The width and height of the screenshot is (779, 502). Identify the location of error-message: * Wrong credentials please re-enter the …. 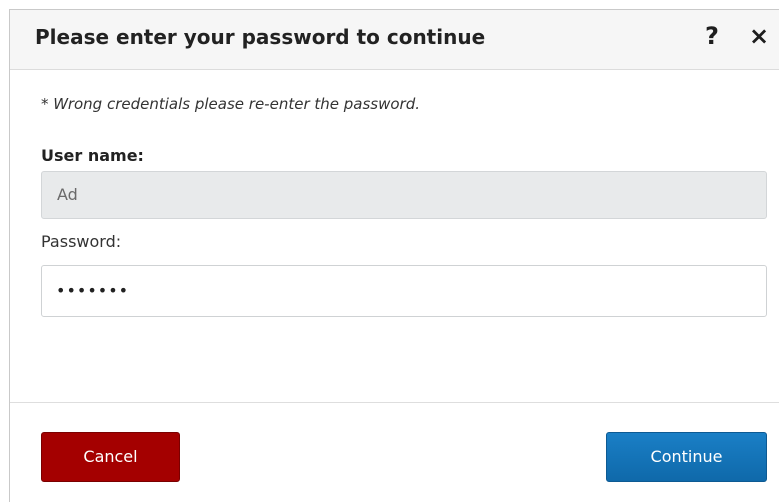
(231, 104).